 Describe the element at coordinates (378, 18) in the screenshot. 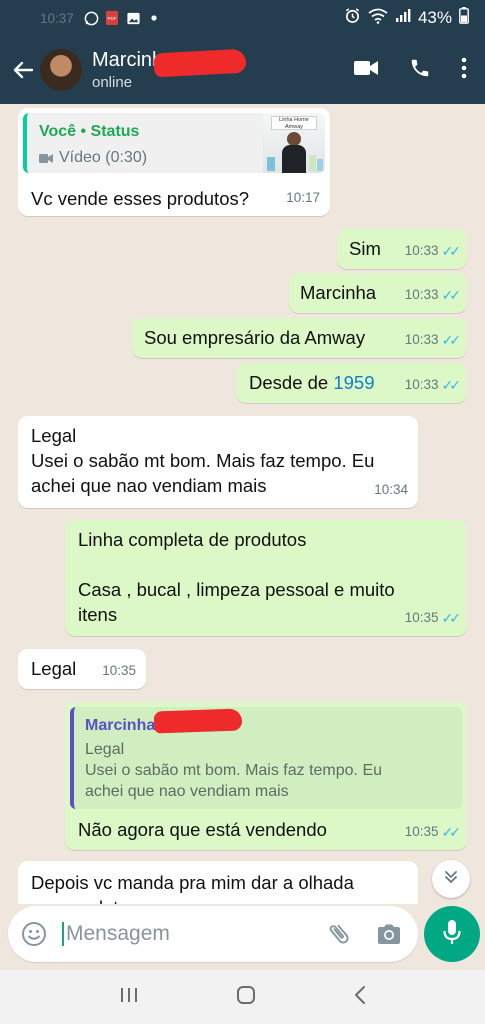

I see `wifi-icon` at that location.